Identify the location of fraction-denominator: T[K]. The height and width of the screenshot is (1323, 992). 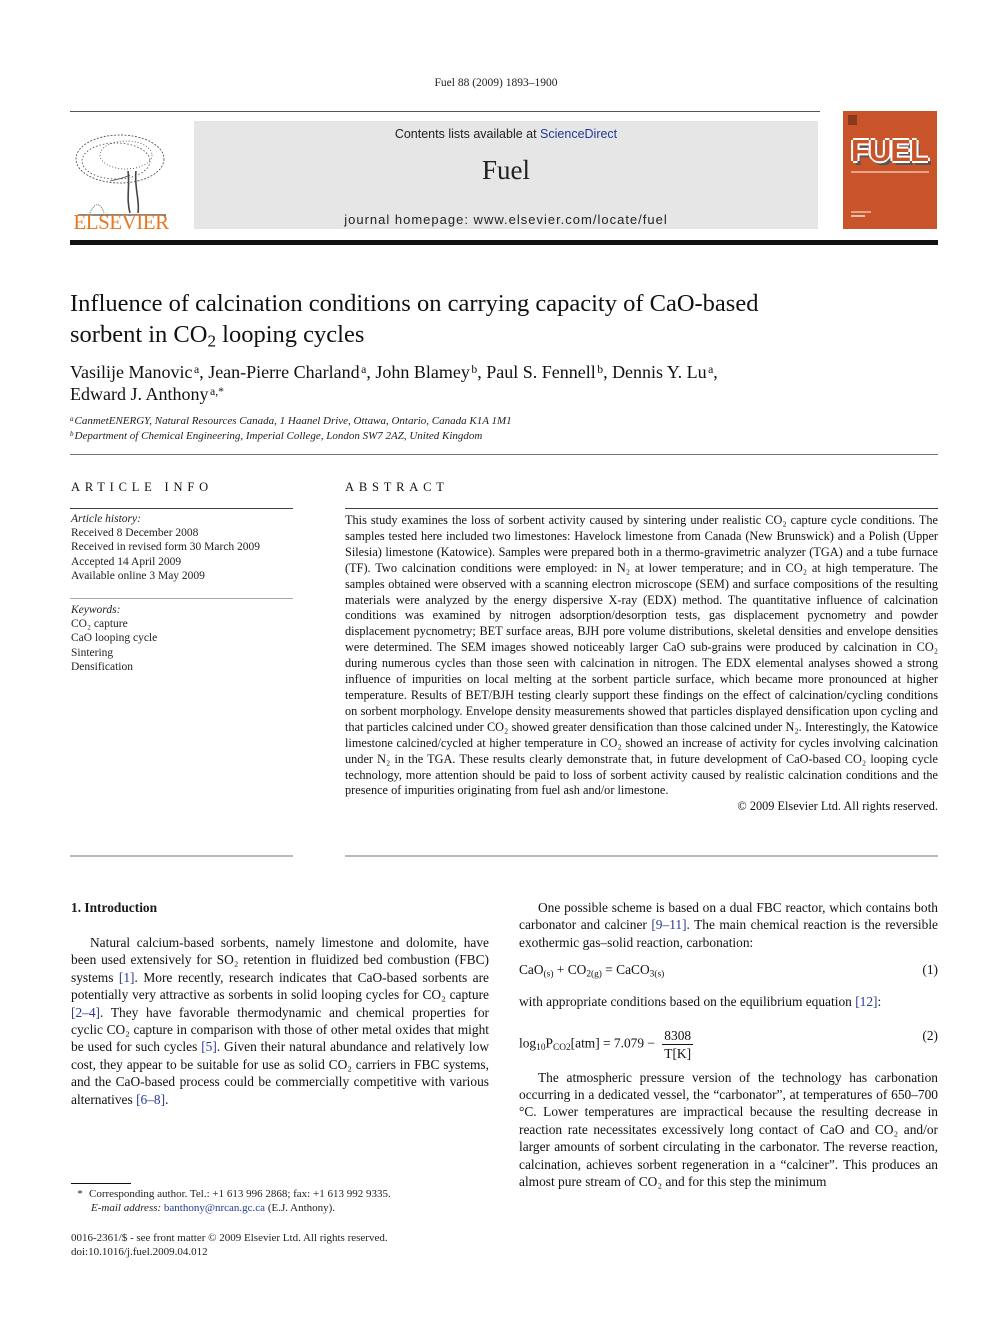
(678, 1053).